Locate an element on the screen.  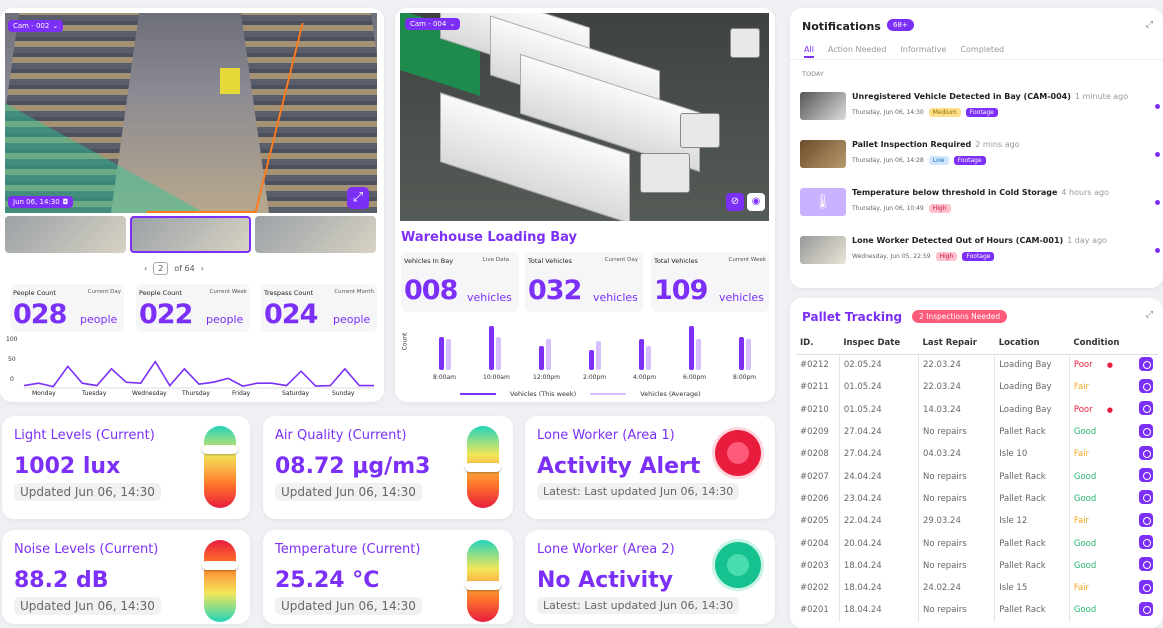
notification-time: 1 day ago is located at coordinates (1087, 240).